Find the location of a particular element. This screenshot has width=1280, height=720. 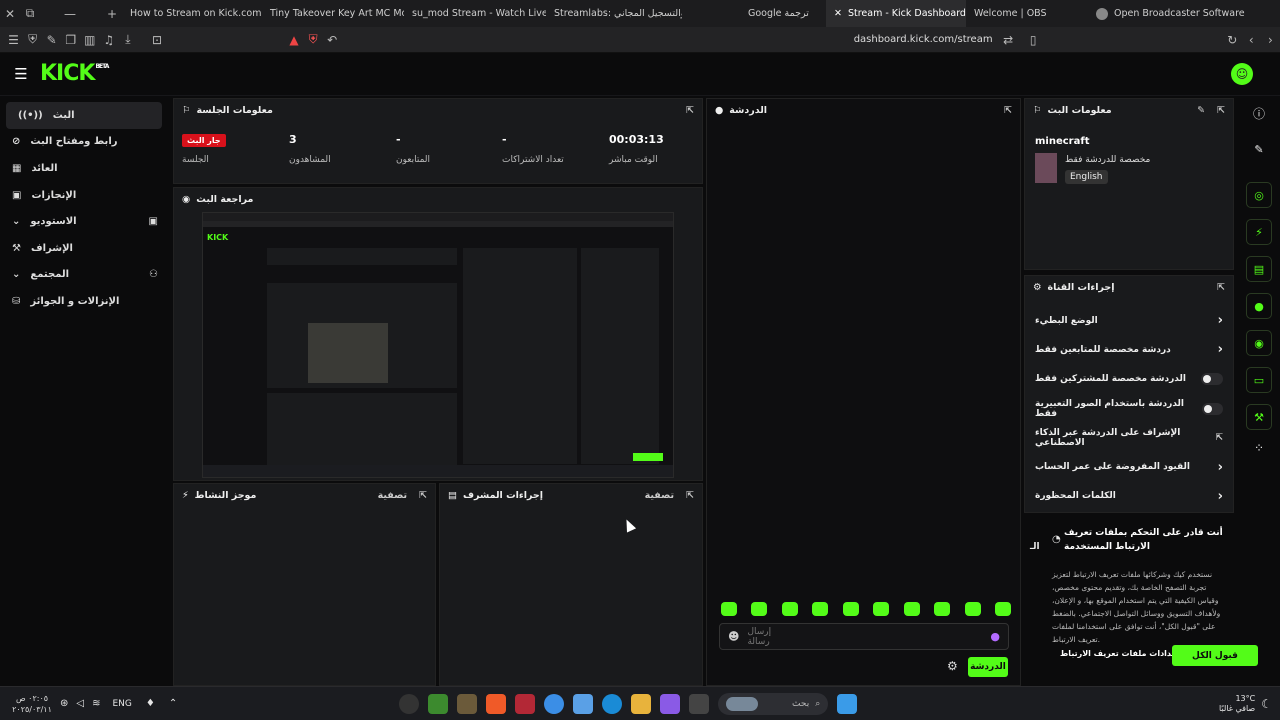

chat-send-button: الدردشة is located at coordinates (988, 667).